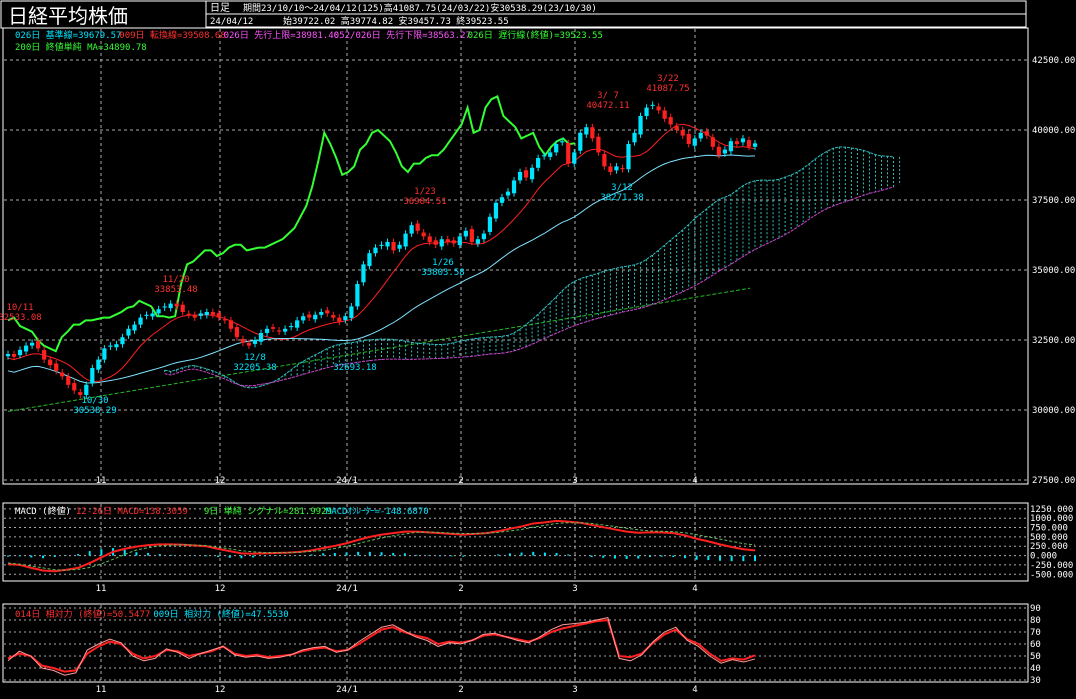 The height and width of the screenshot is (699, 1076). What do you see at coordinates (1053, 481) in the screenshot?
I see `y-tick-label: 27500.00` at bounding box center [1053, 481].